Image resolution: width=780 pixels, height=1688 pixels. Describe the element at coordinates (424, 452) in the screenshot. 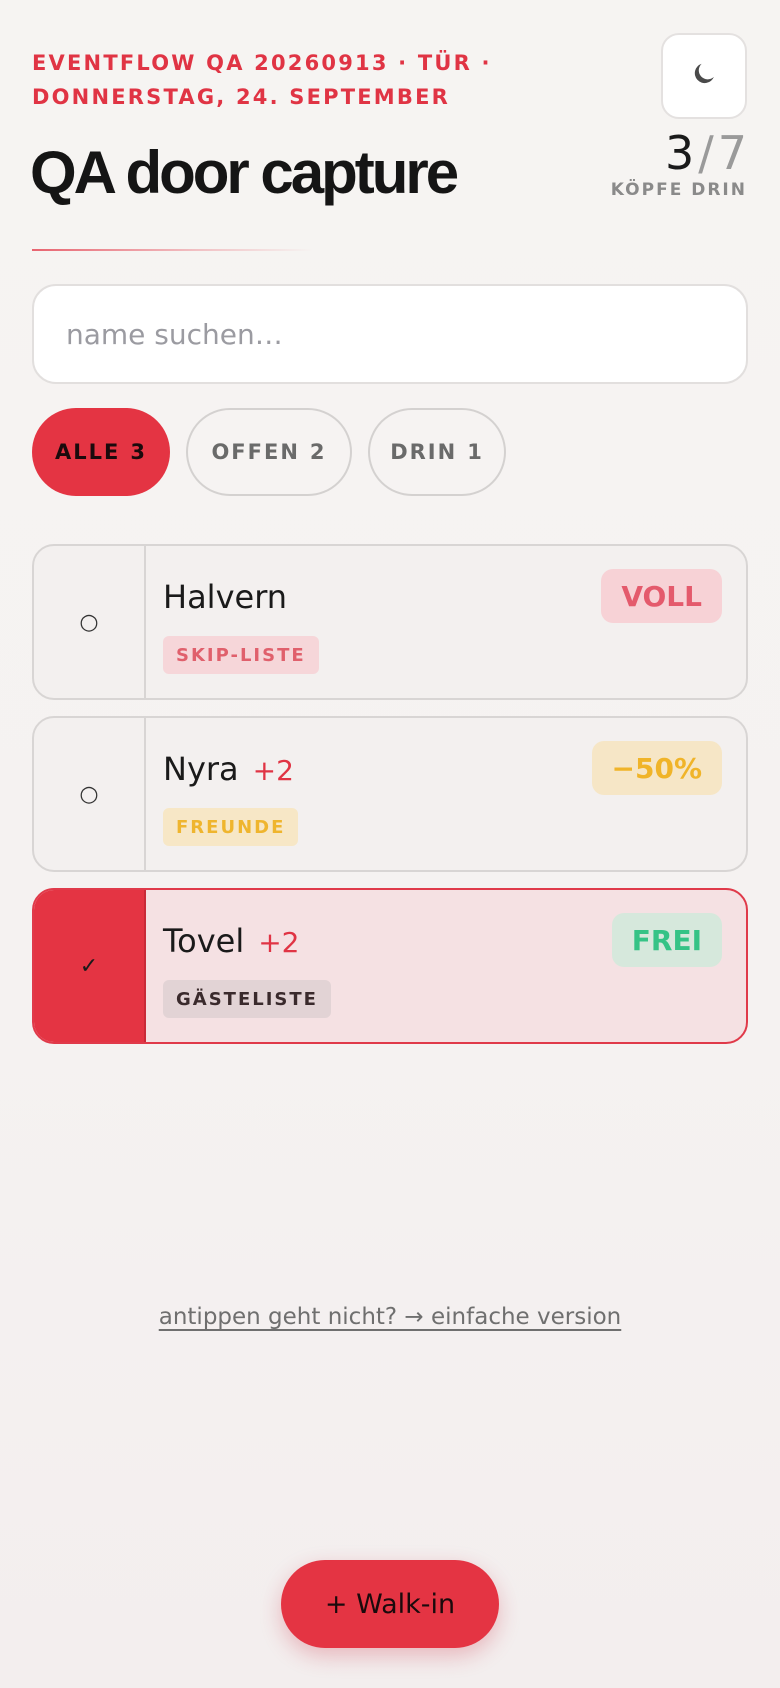

I see `filter-label: DRIN` at that location.